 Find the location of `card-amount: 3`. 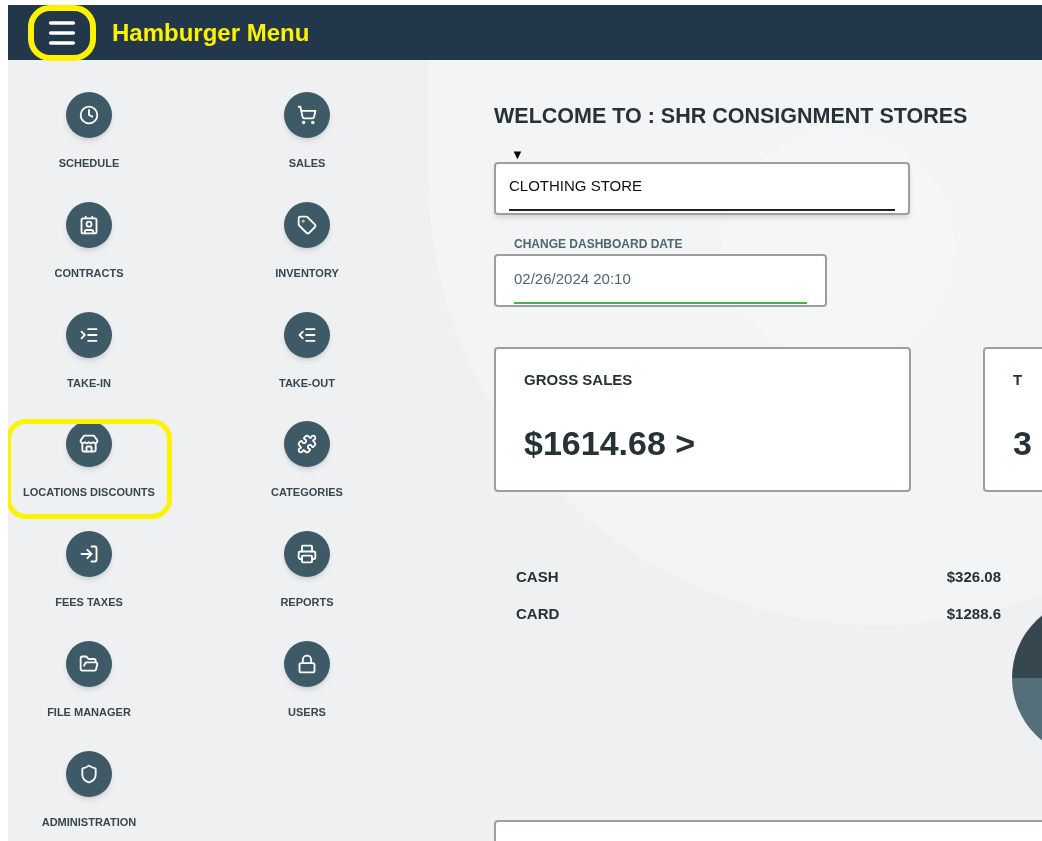

card-amount: 3 is located at coordinates (1022, 443).